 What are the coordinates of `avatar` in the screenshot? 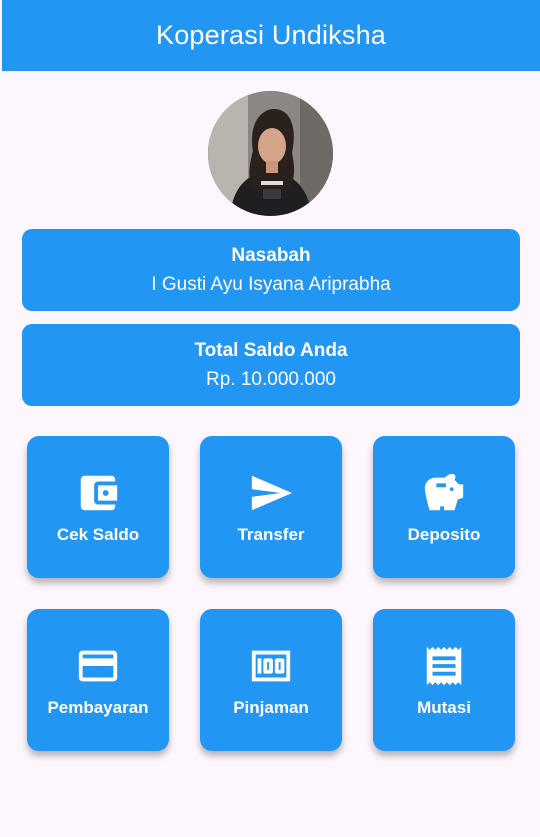 It's located at (270, 153).